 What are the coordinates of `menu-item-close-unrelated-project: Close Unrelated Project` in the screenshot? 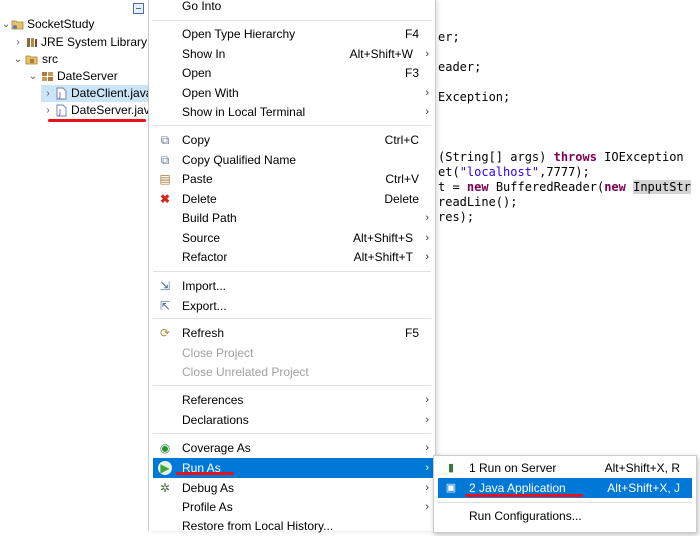 It's located at (245, 372).